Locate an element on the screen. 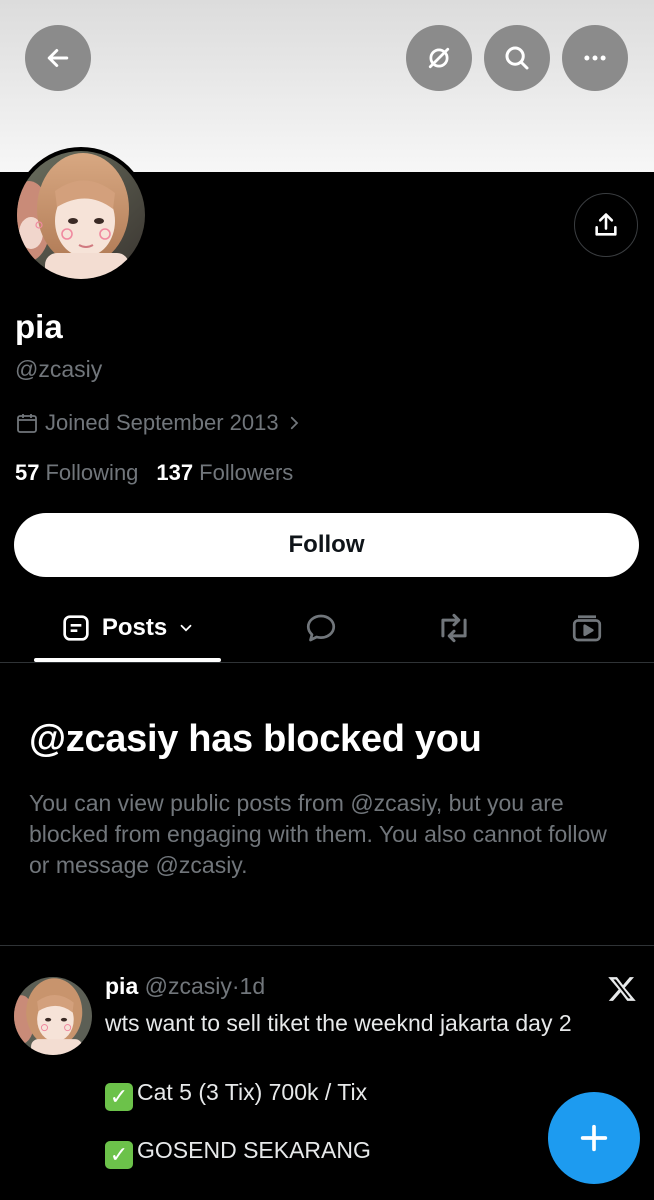  compose-button is located at coordinates (594, 1138).